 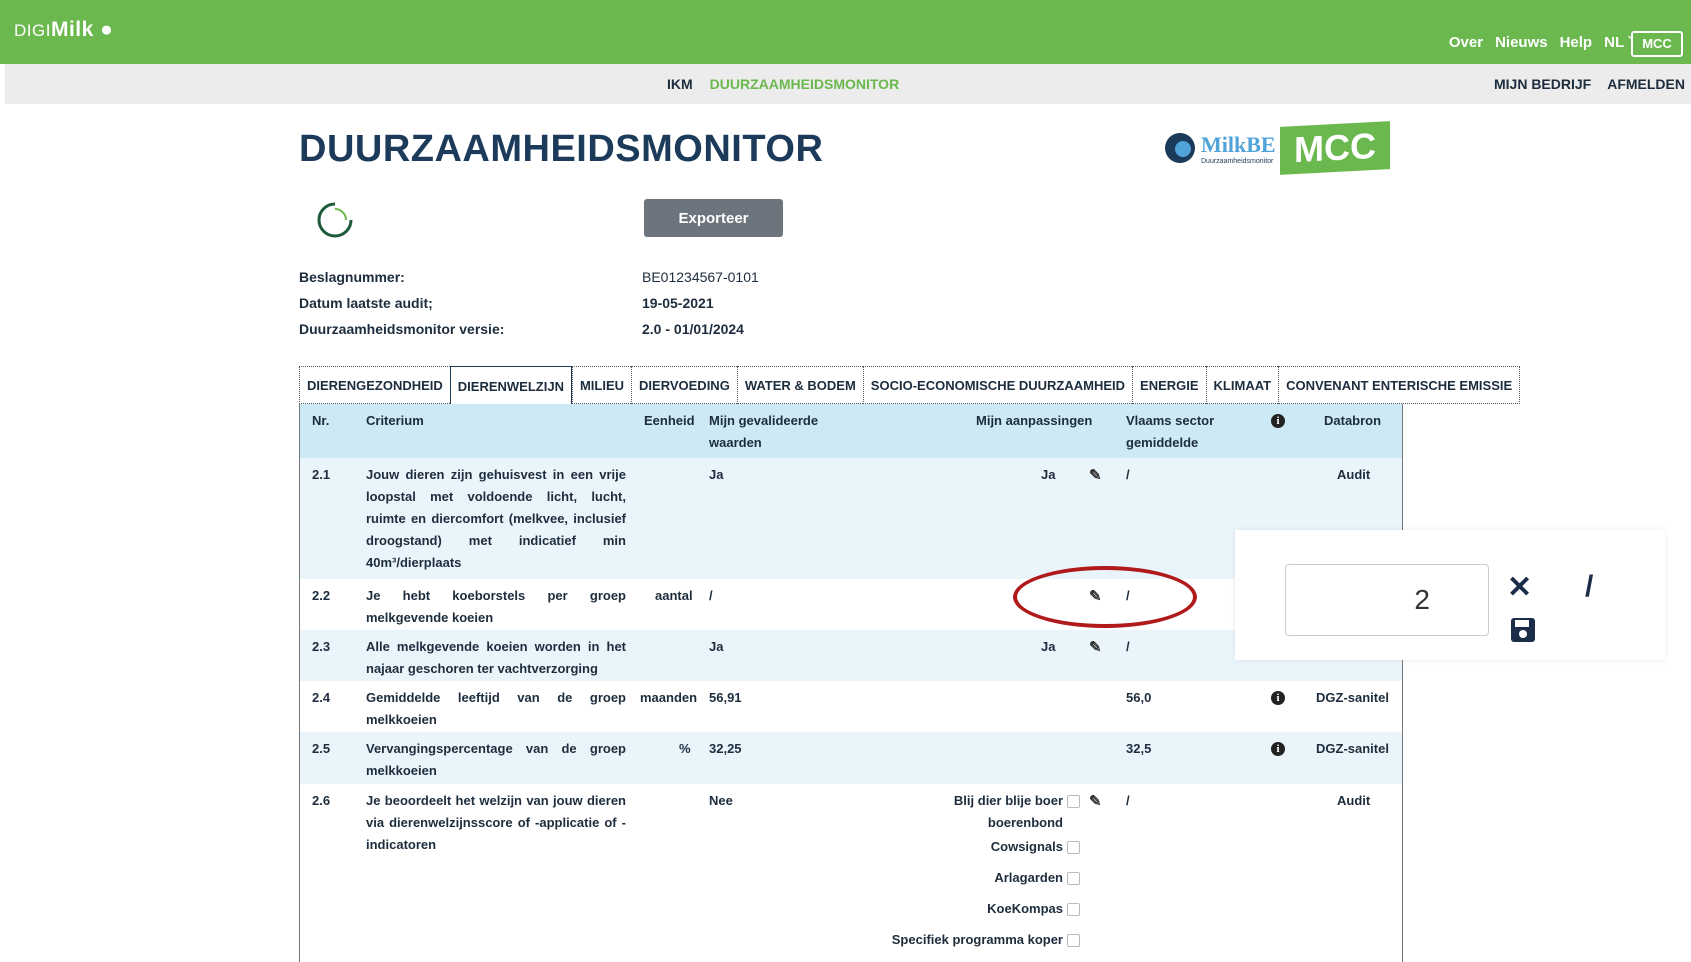 I want to click on subnav-duurzaamheidsmonitor: DUURZAAMHEIDSMONITOR, so click(x=805, y=84).